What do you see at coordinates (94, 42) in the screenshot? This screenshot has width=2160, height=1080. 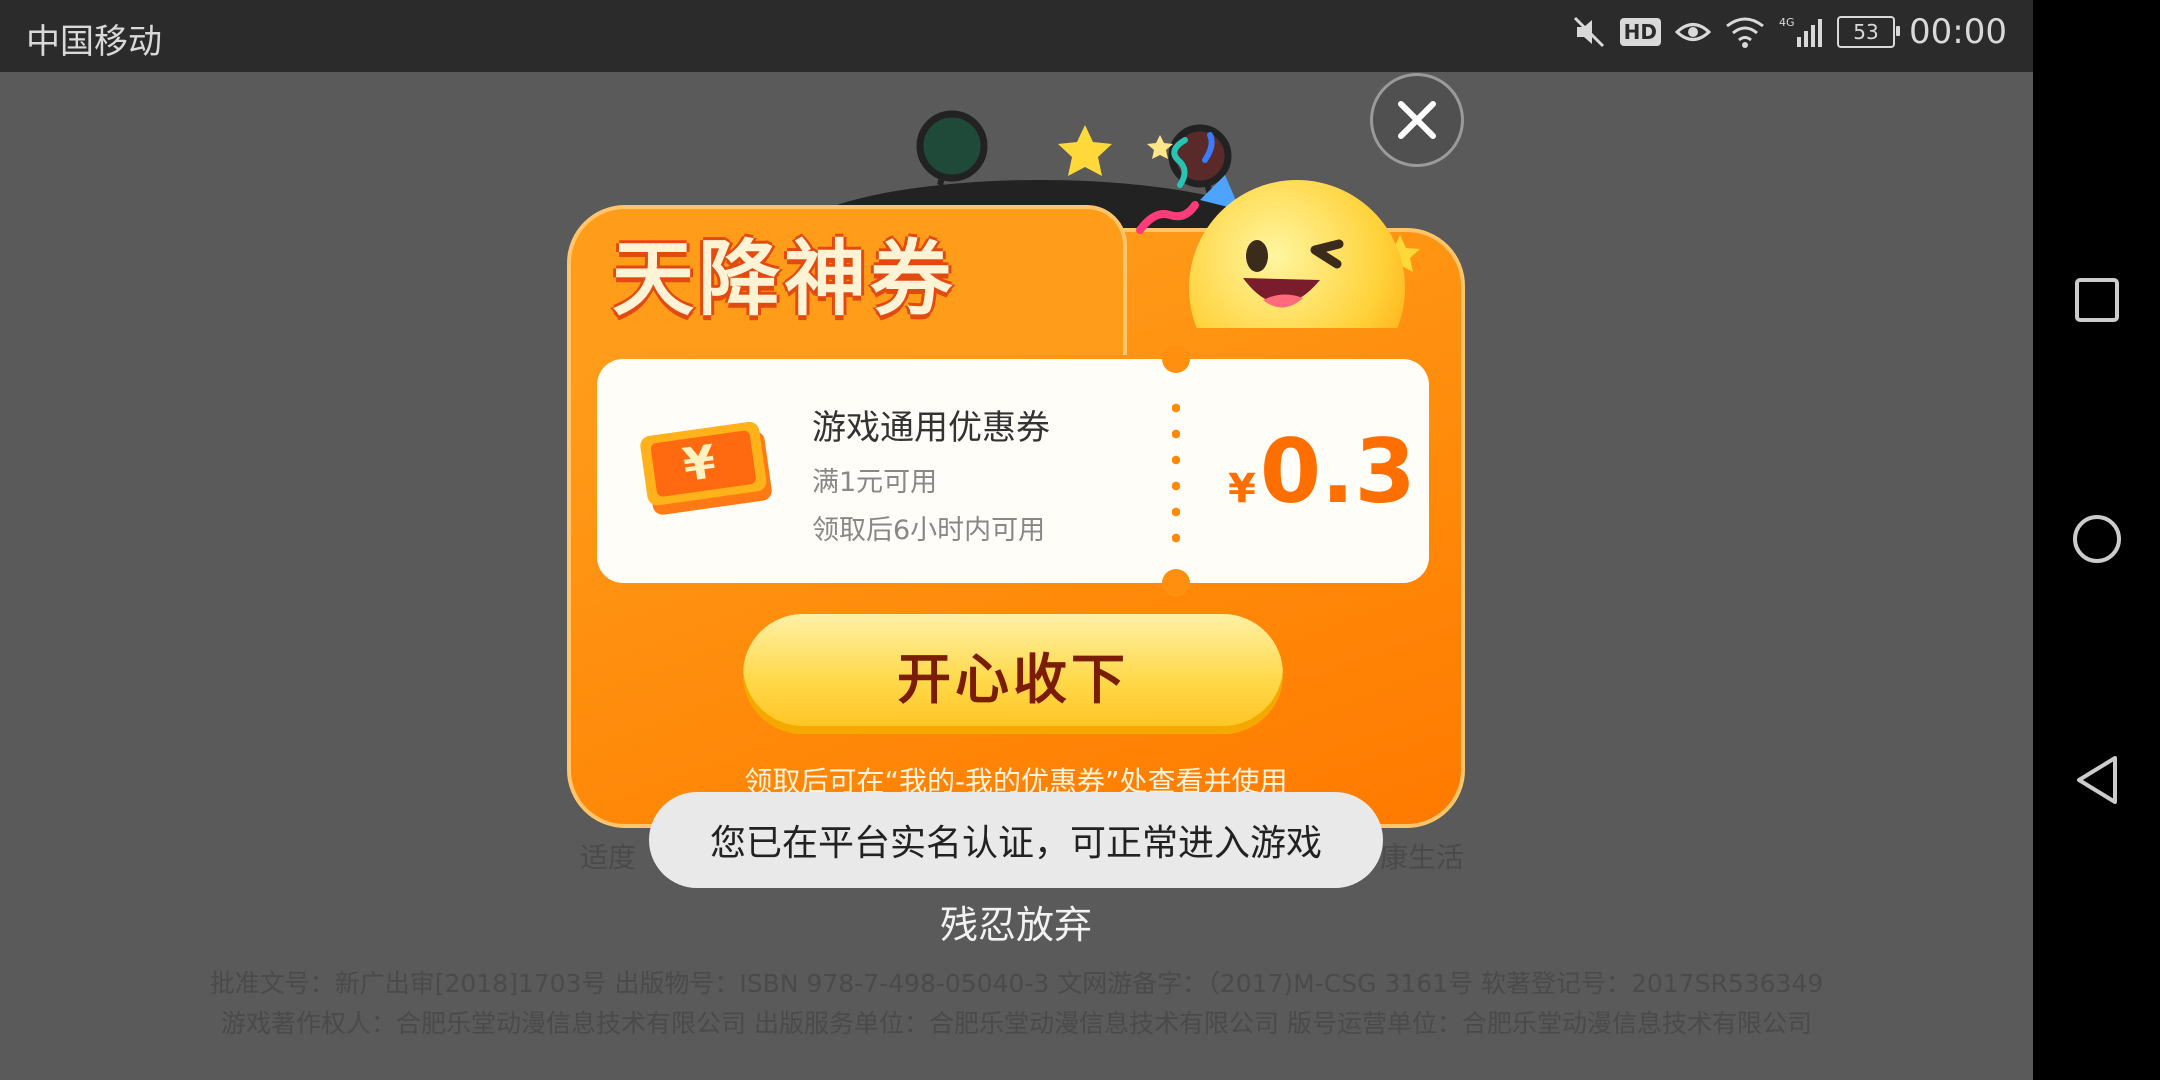 I see `carrier-name: 中国移动` at bounding box center [94, 42].